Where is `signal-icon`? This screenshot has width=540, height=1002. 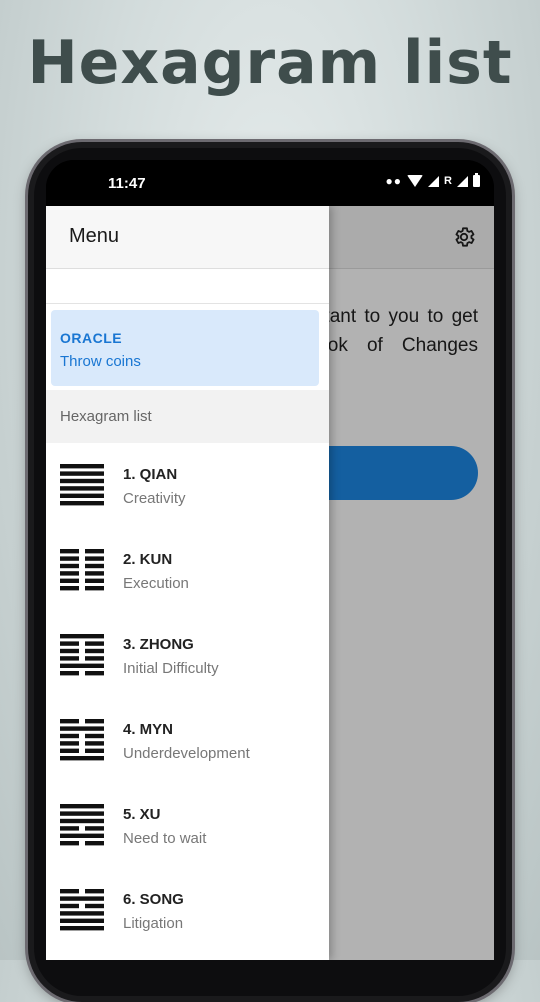 signal-icon is located at coordinates (434, 181).